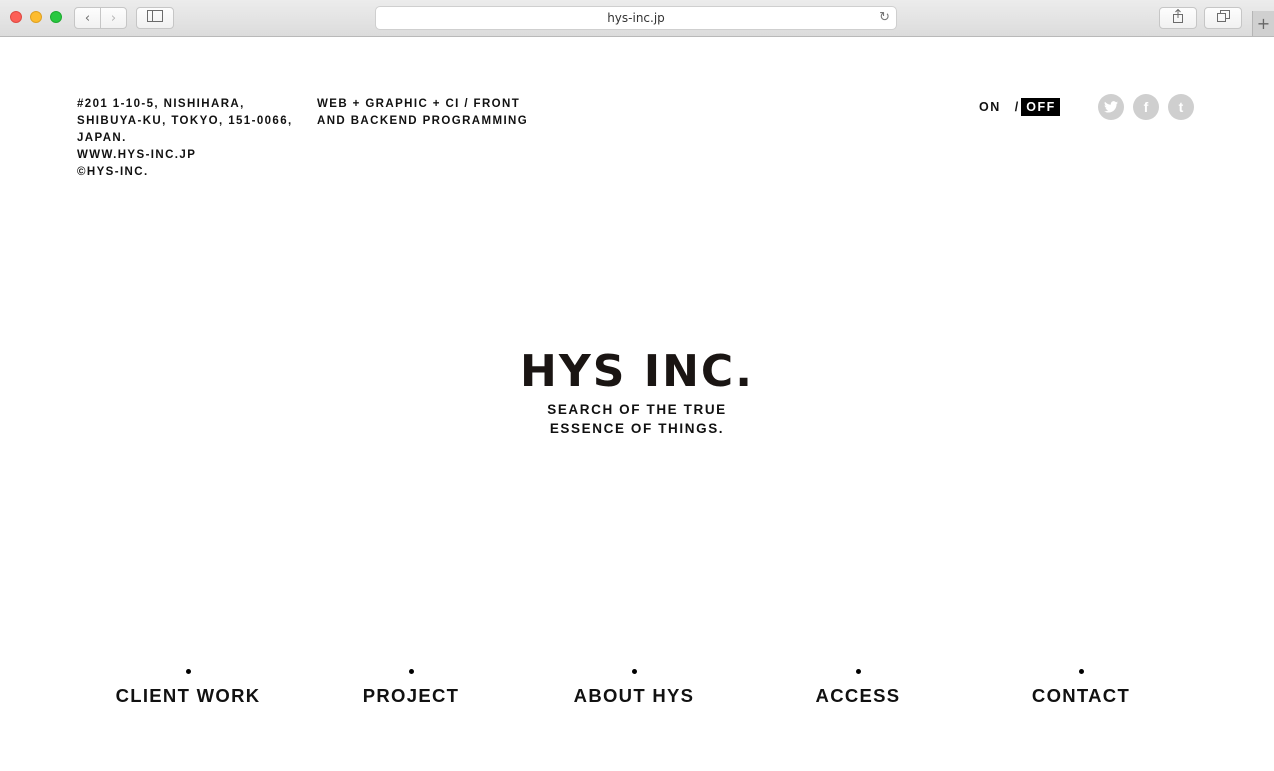  I want to click on sidebar-icon, so click(155, 18).